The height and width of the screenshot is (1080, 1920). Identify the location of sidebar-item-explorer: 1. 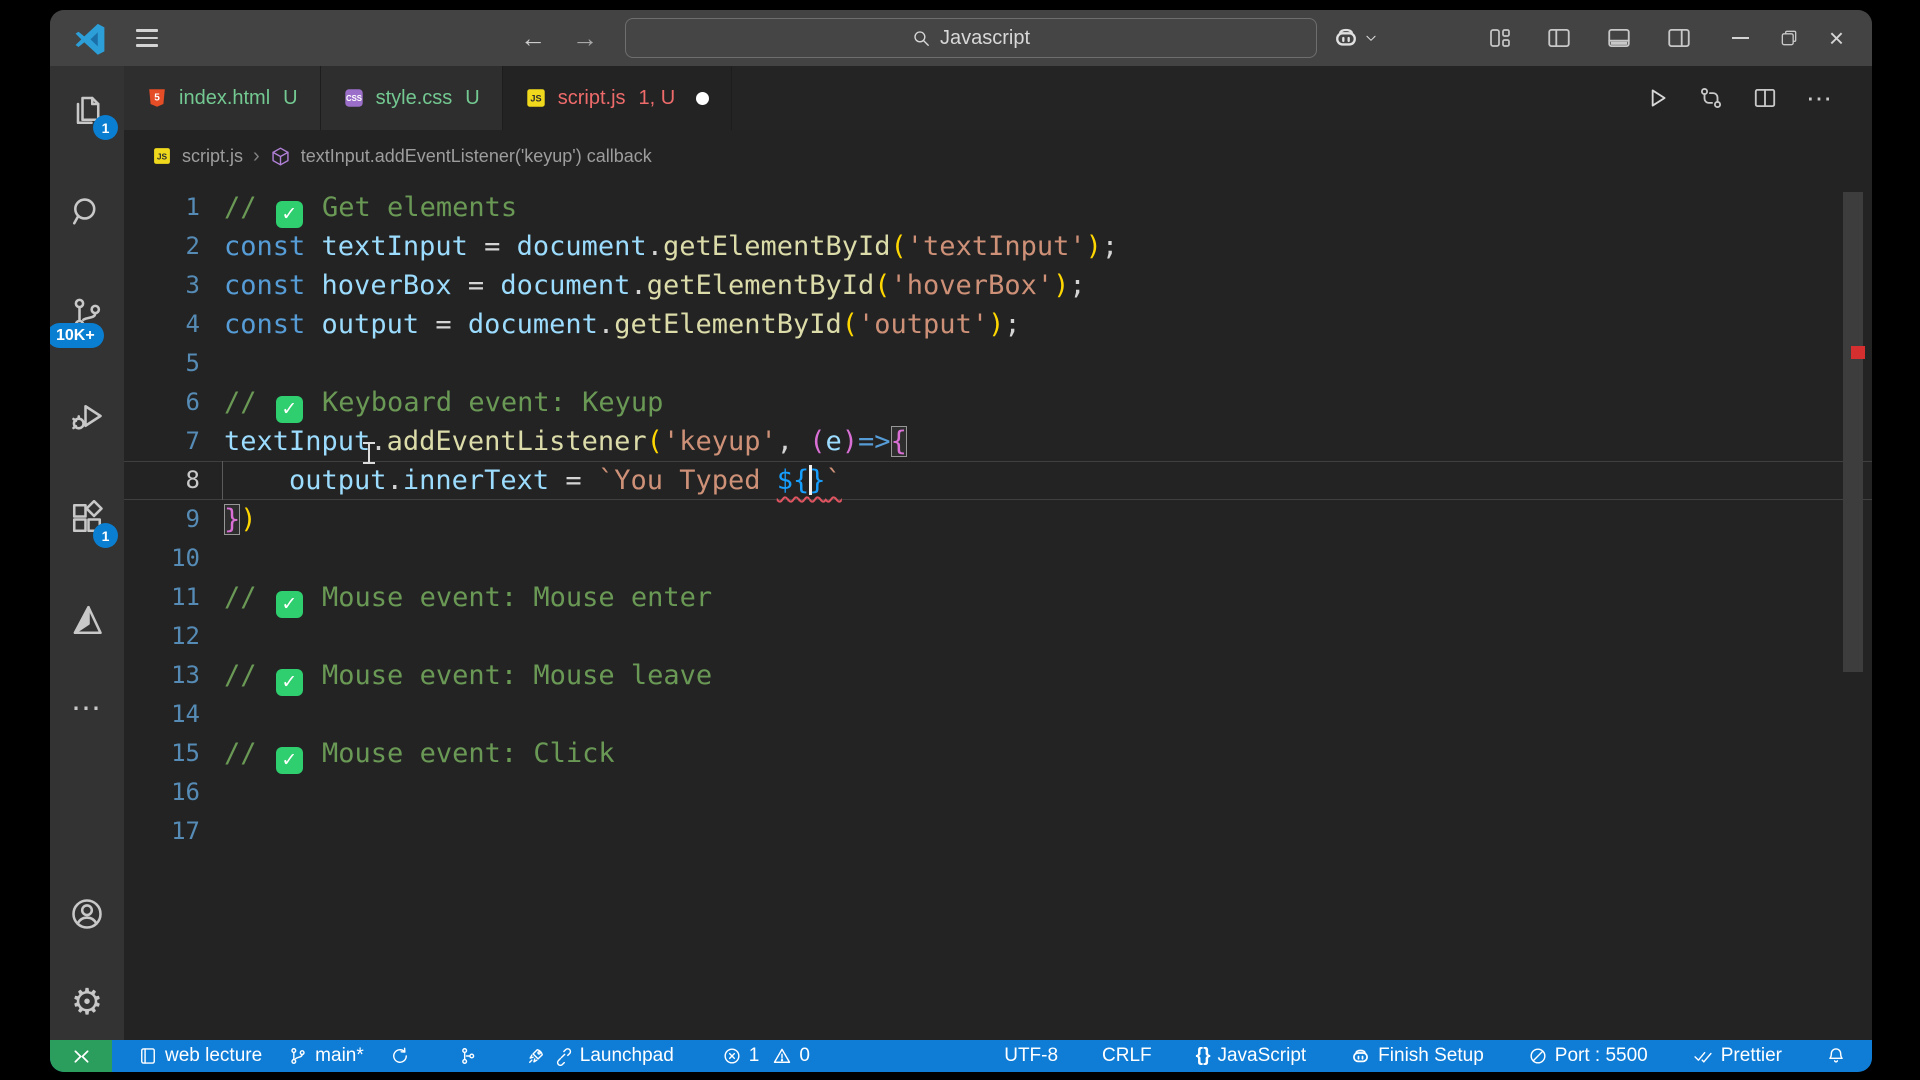
(90, 113).